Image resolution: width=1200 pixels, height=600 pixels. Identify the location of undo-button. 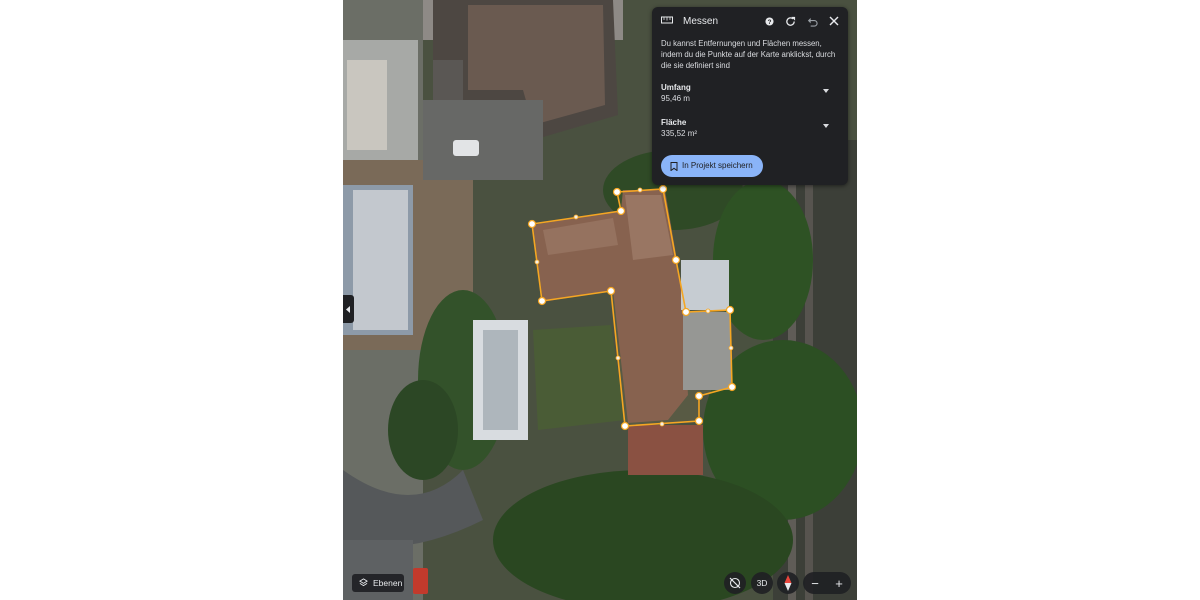
(812, 21).